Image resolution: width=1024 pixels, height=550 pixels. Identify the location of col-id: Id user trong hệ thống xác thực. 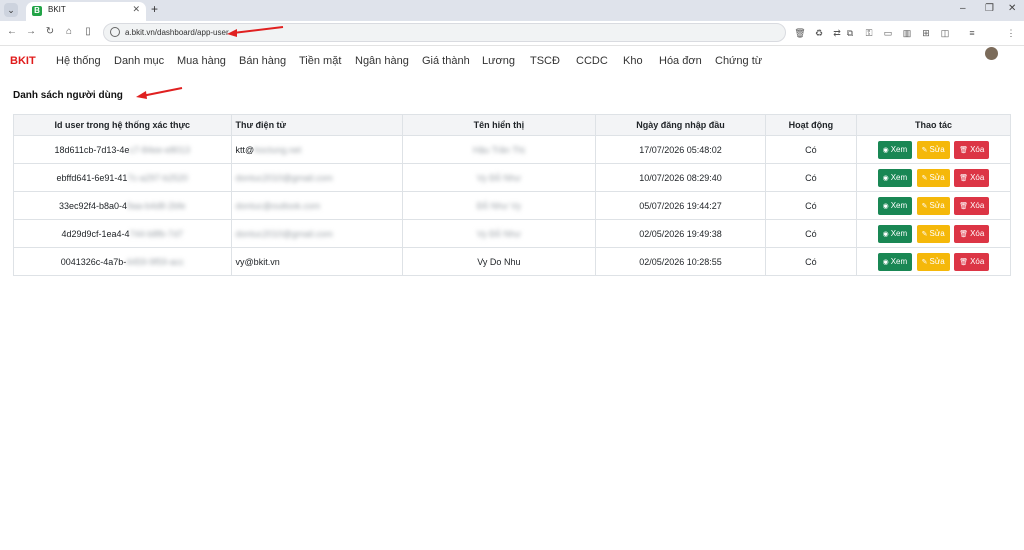
(122, 125).